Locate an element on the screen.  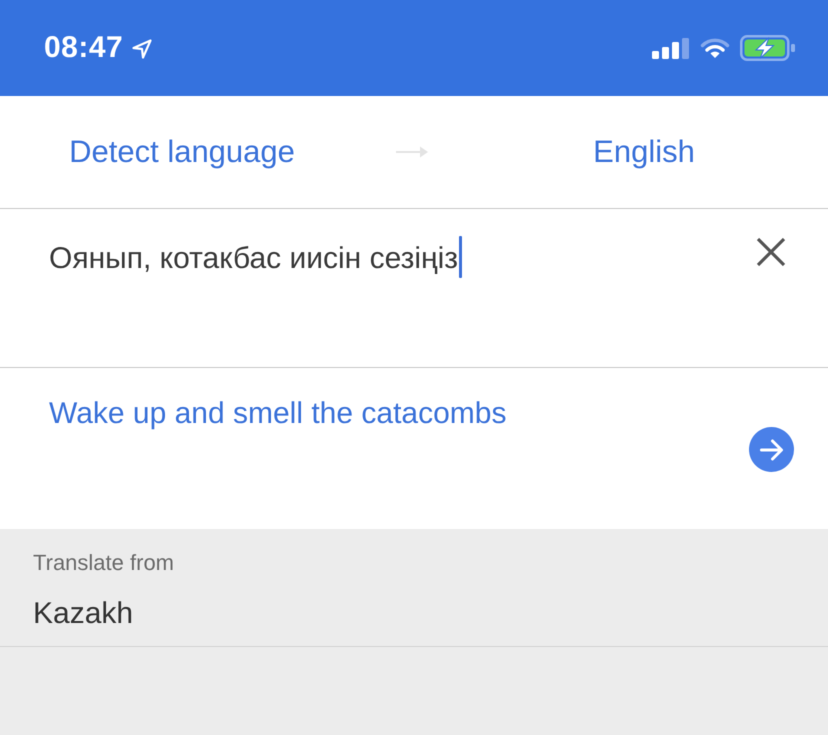
wifi-icon is located at coordinates (715, 48).